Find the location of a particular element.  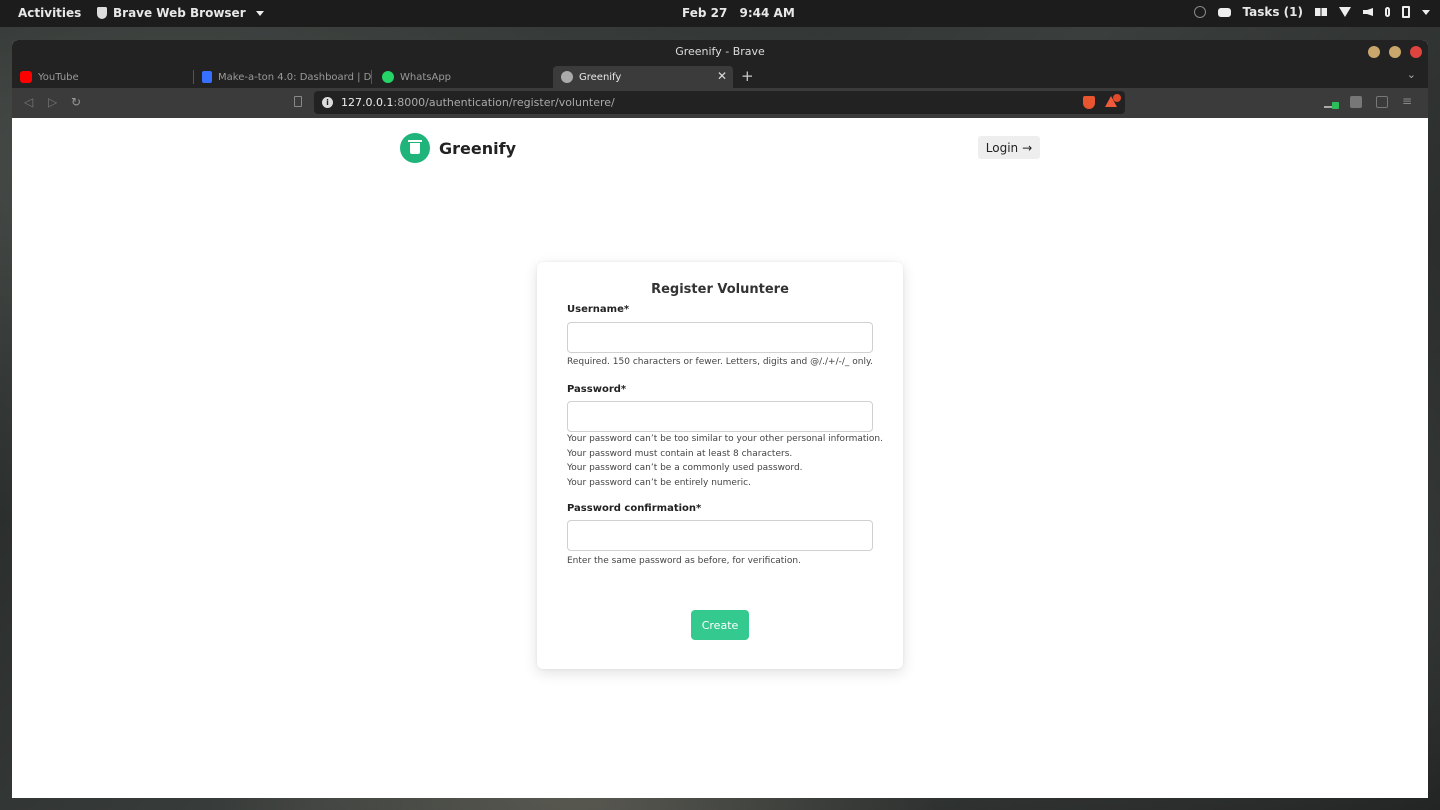

app-menu: Brave Web Browser is located at coordinates (180, 13).